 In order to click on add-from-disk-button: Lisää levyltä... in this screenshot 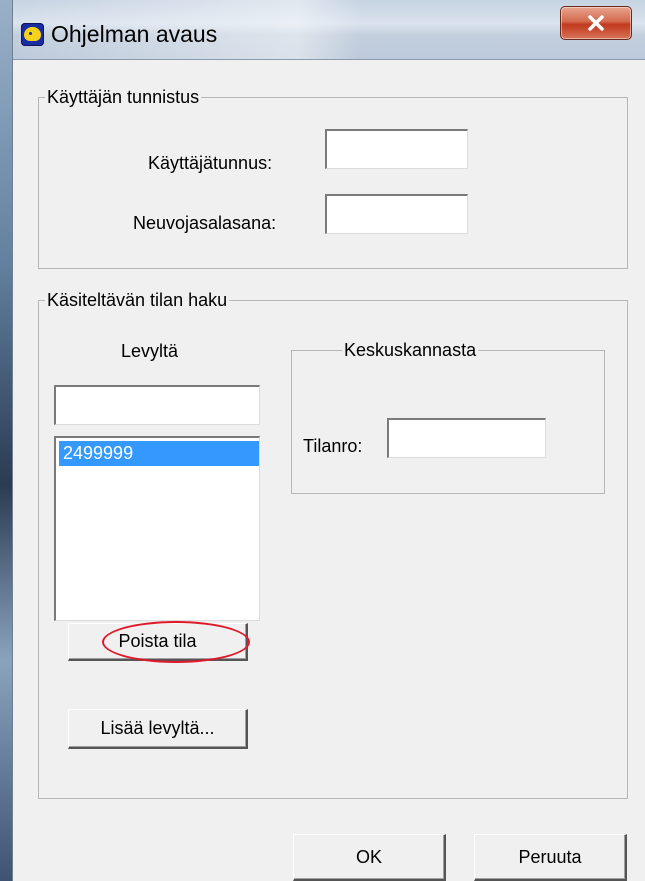, I will do `click(158, 729)`.